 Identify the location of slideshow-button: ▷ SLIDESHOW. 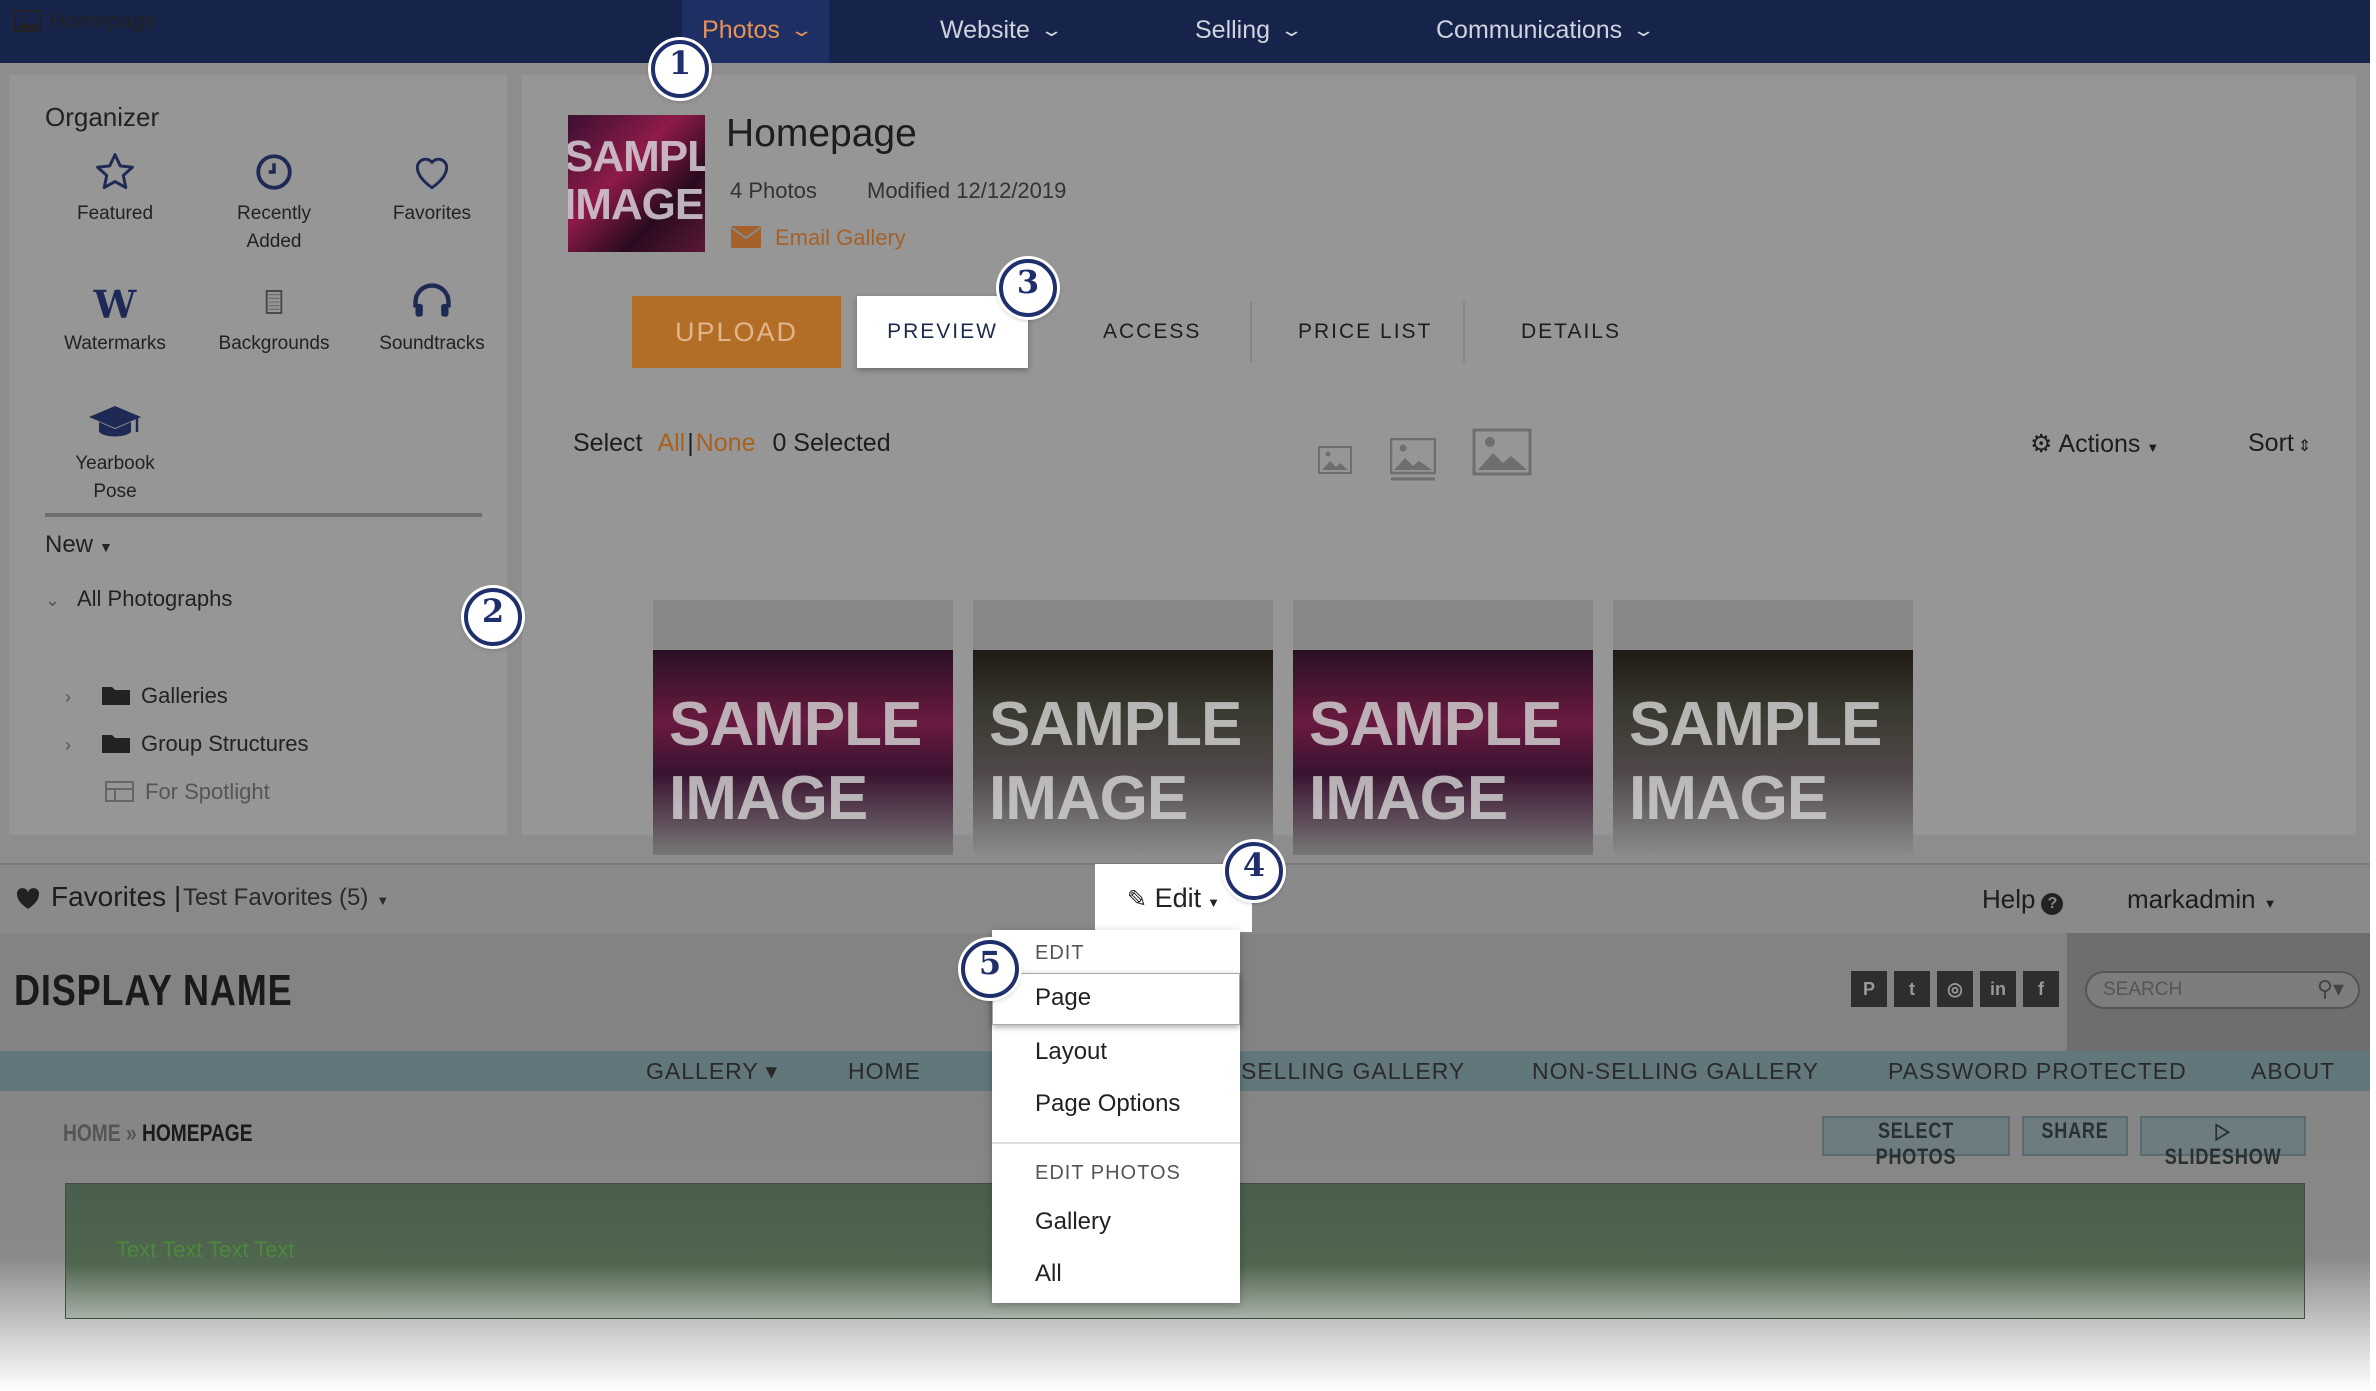
(2223, 1142).